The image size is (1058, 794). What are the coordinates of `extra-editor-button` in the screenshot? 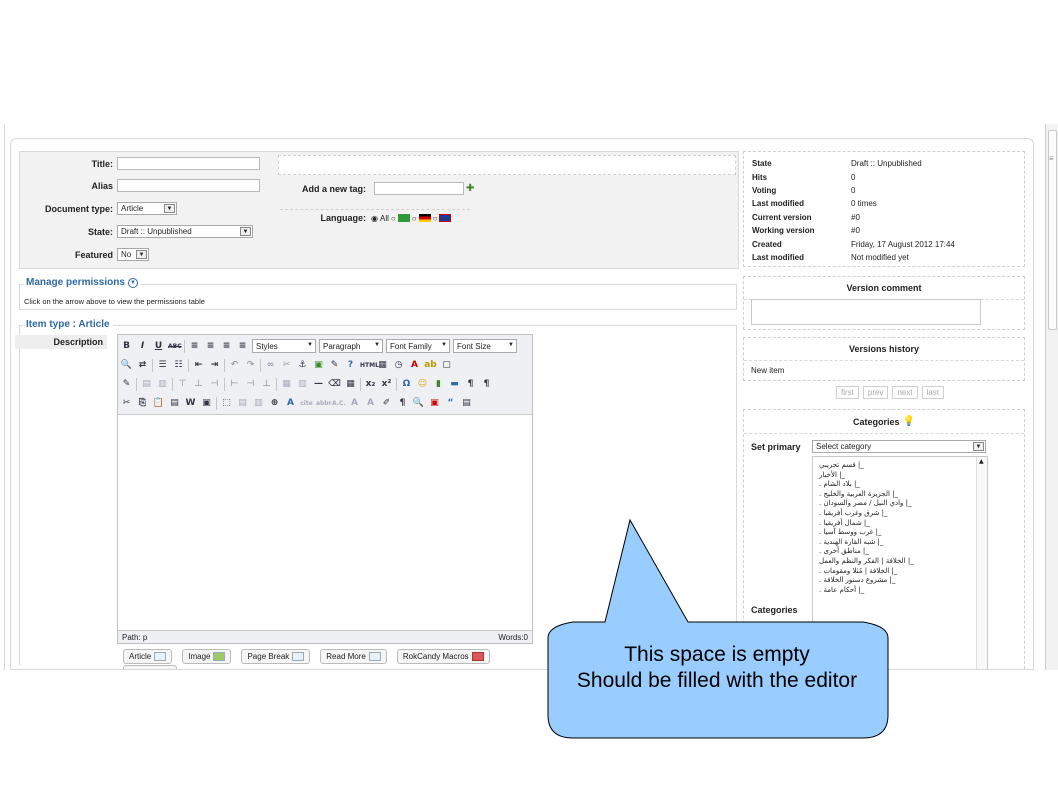 It's located at (150, 667).